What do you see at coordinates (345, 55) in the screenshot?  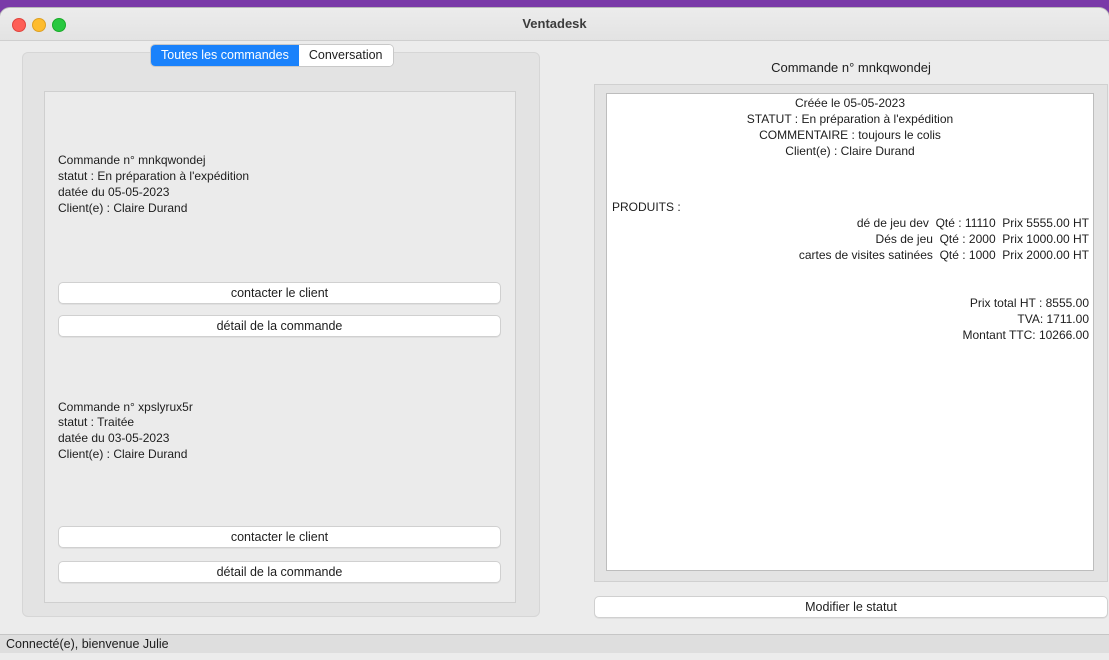 I see `tab-conversation: Conversation` at bounding box center [345, 55].